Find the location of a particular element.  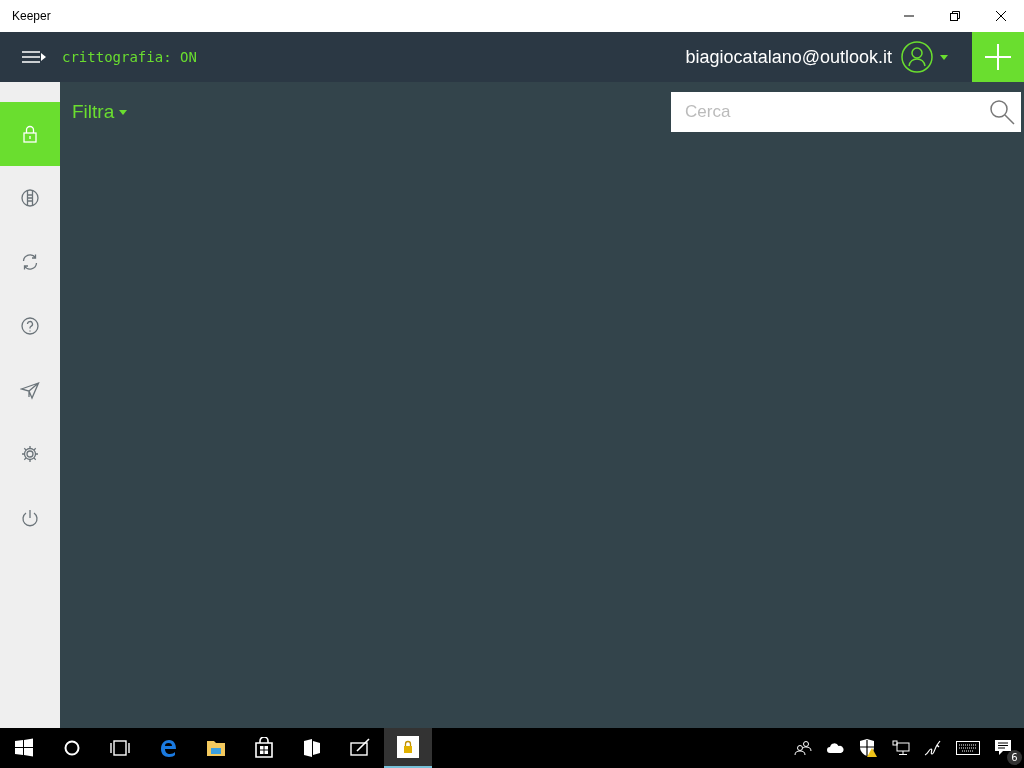

power-icon is located at coordinates (30, 518).